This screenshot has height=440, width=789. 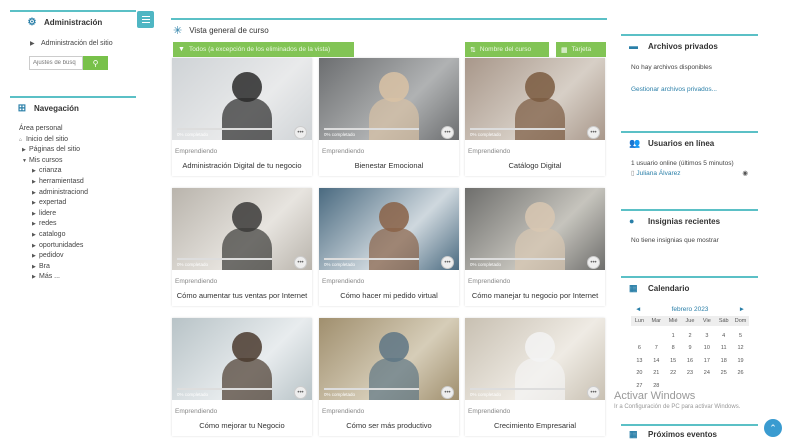 I want to click on nav-course: ▶ administraciond, so click(x=77, y=193).